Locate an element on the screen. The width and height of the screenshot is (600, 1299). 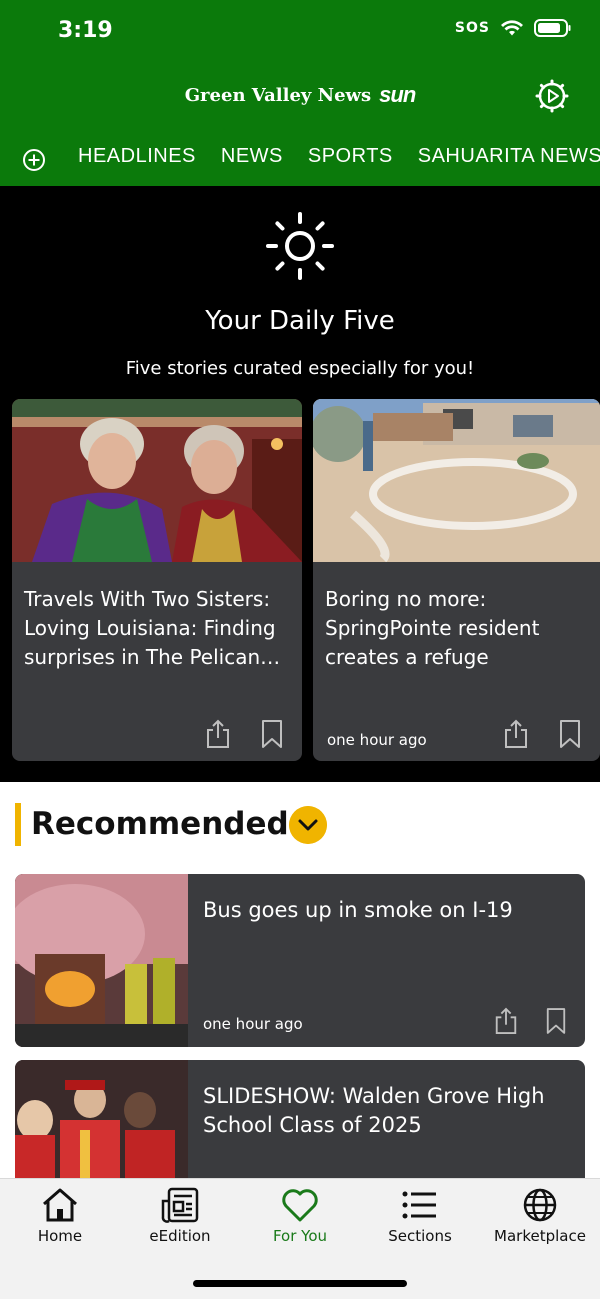
sun-icon is located at coordinates (300, 246).